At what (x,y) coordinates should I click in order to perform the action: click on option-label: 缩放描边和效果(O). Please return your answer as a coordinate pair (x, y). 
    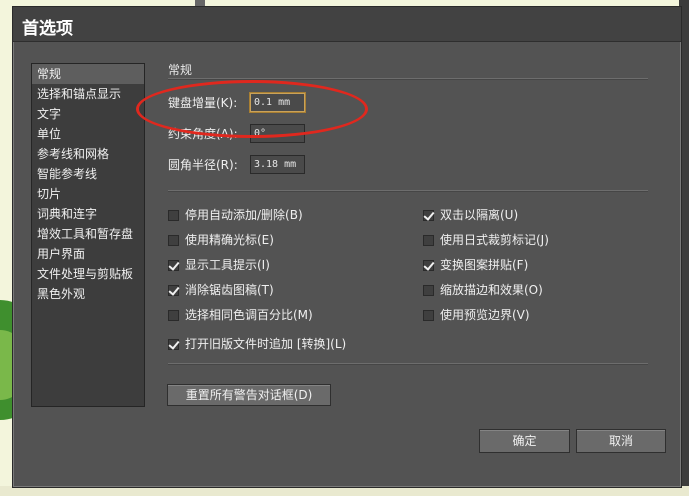
    Looking at the image, I should click on (491, 290).